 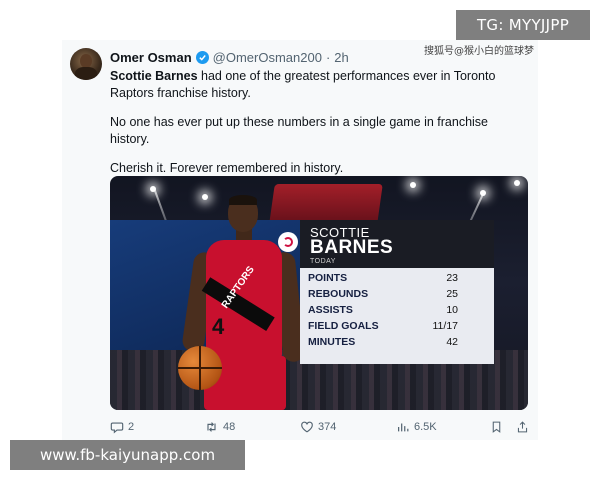 What do you see at coordinates (323, 261) in the screenshot?
I see `stat-card-subtitle: TODAY` at bounding box center [323, 261].